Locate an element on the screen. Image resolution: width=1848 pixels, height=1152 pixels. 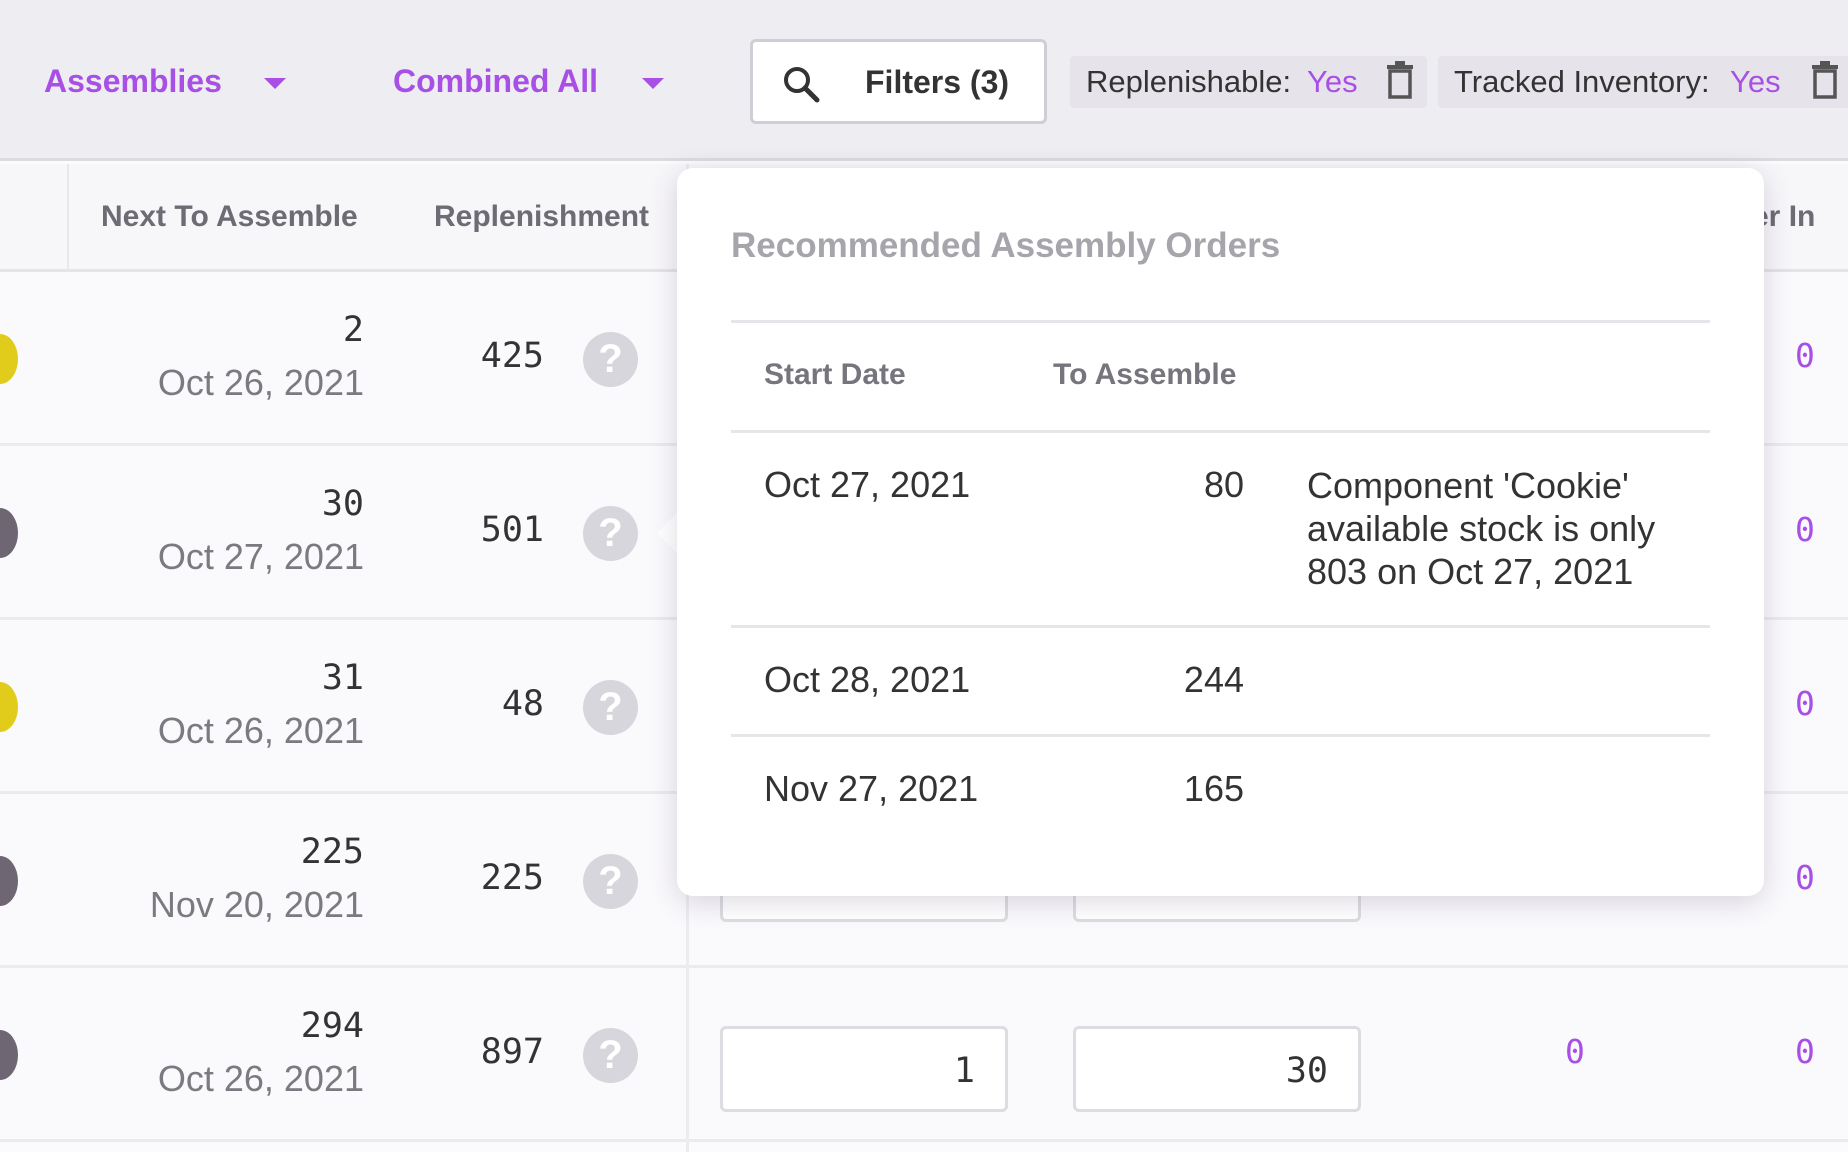
order-quantity-input: 1 is located at coordinates (864, 1069).